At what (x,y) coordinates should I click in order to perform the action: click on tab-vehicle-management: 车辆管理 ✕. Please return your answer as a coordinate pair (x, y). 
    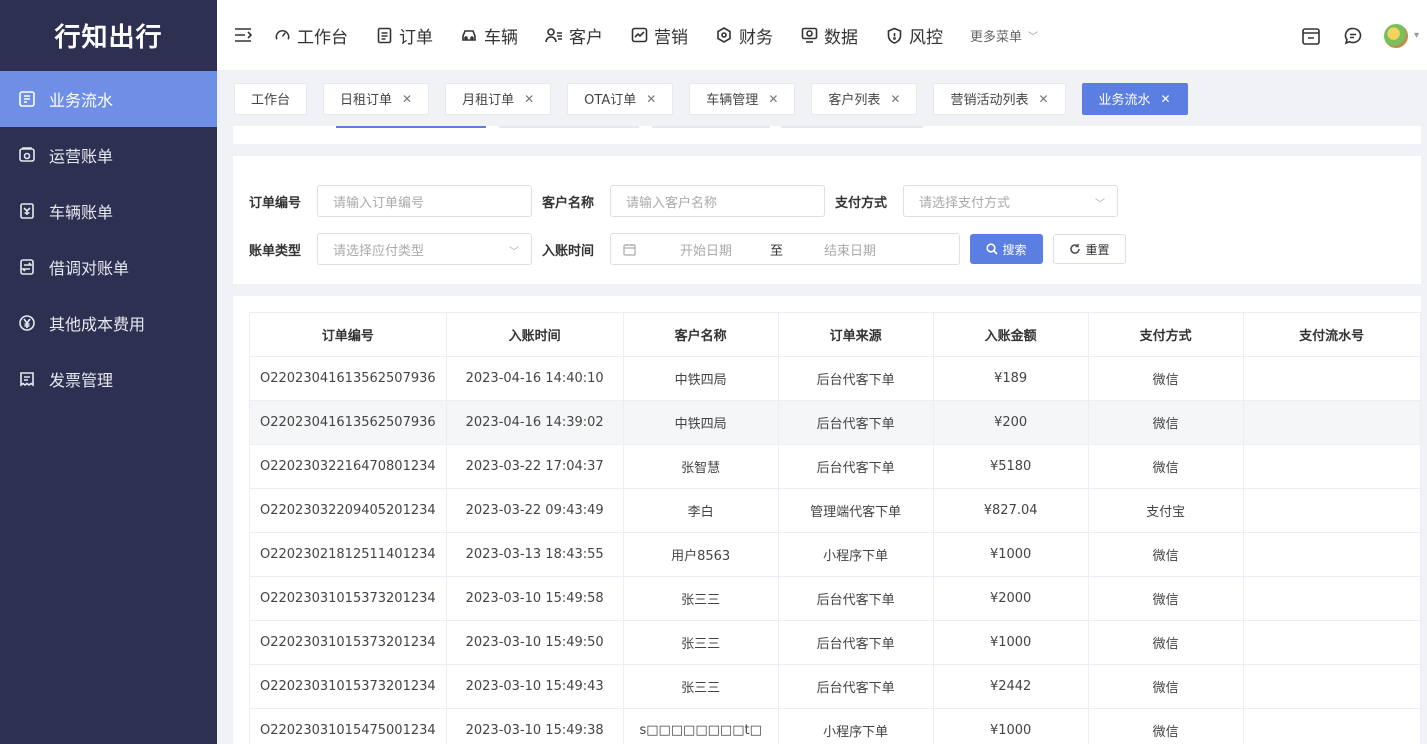
    Looking at the image, I should click on (742, 98).